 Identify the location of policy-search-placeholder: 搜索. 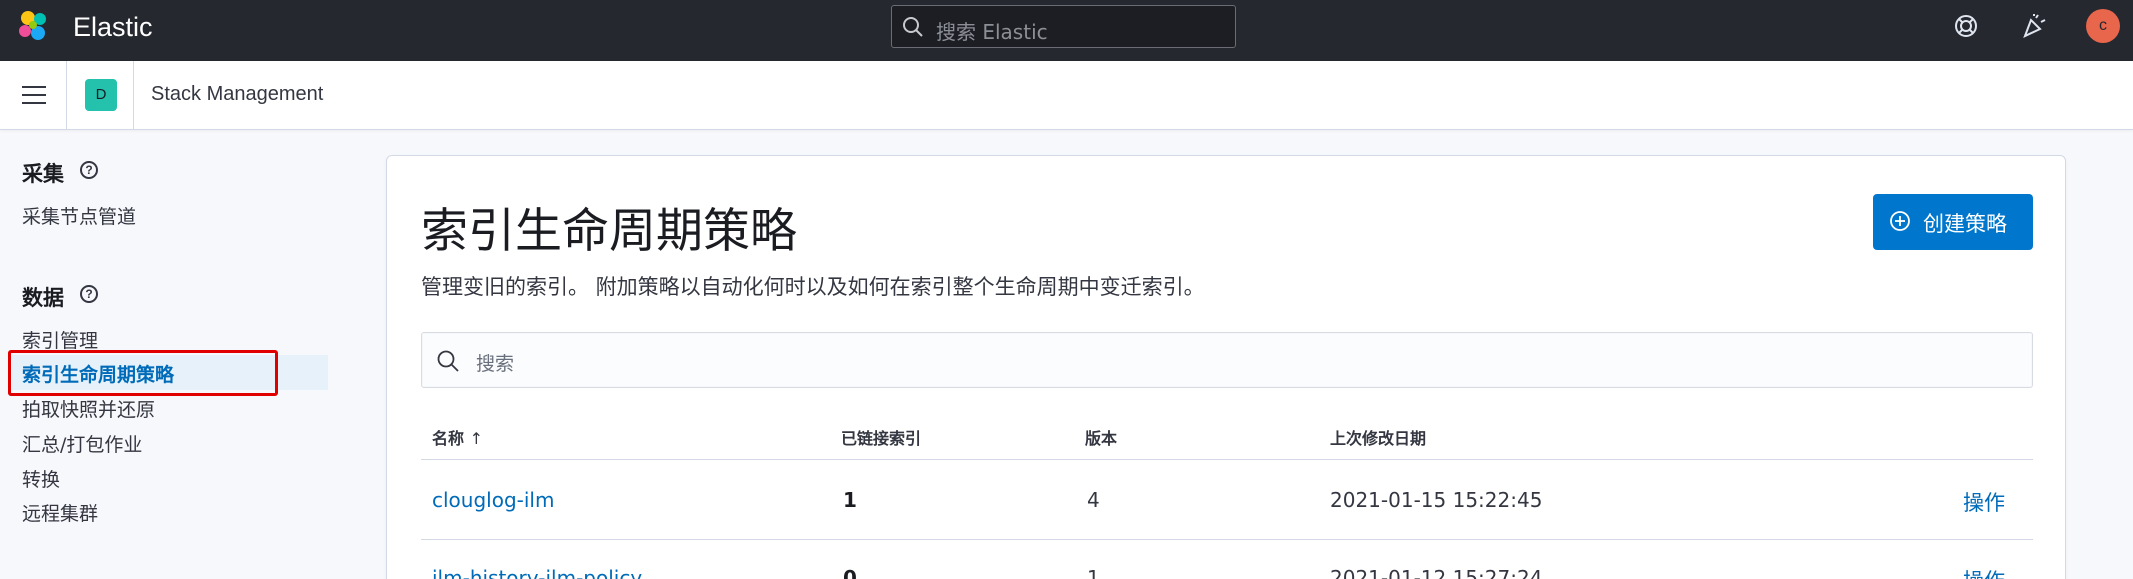
(495, 364).